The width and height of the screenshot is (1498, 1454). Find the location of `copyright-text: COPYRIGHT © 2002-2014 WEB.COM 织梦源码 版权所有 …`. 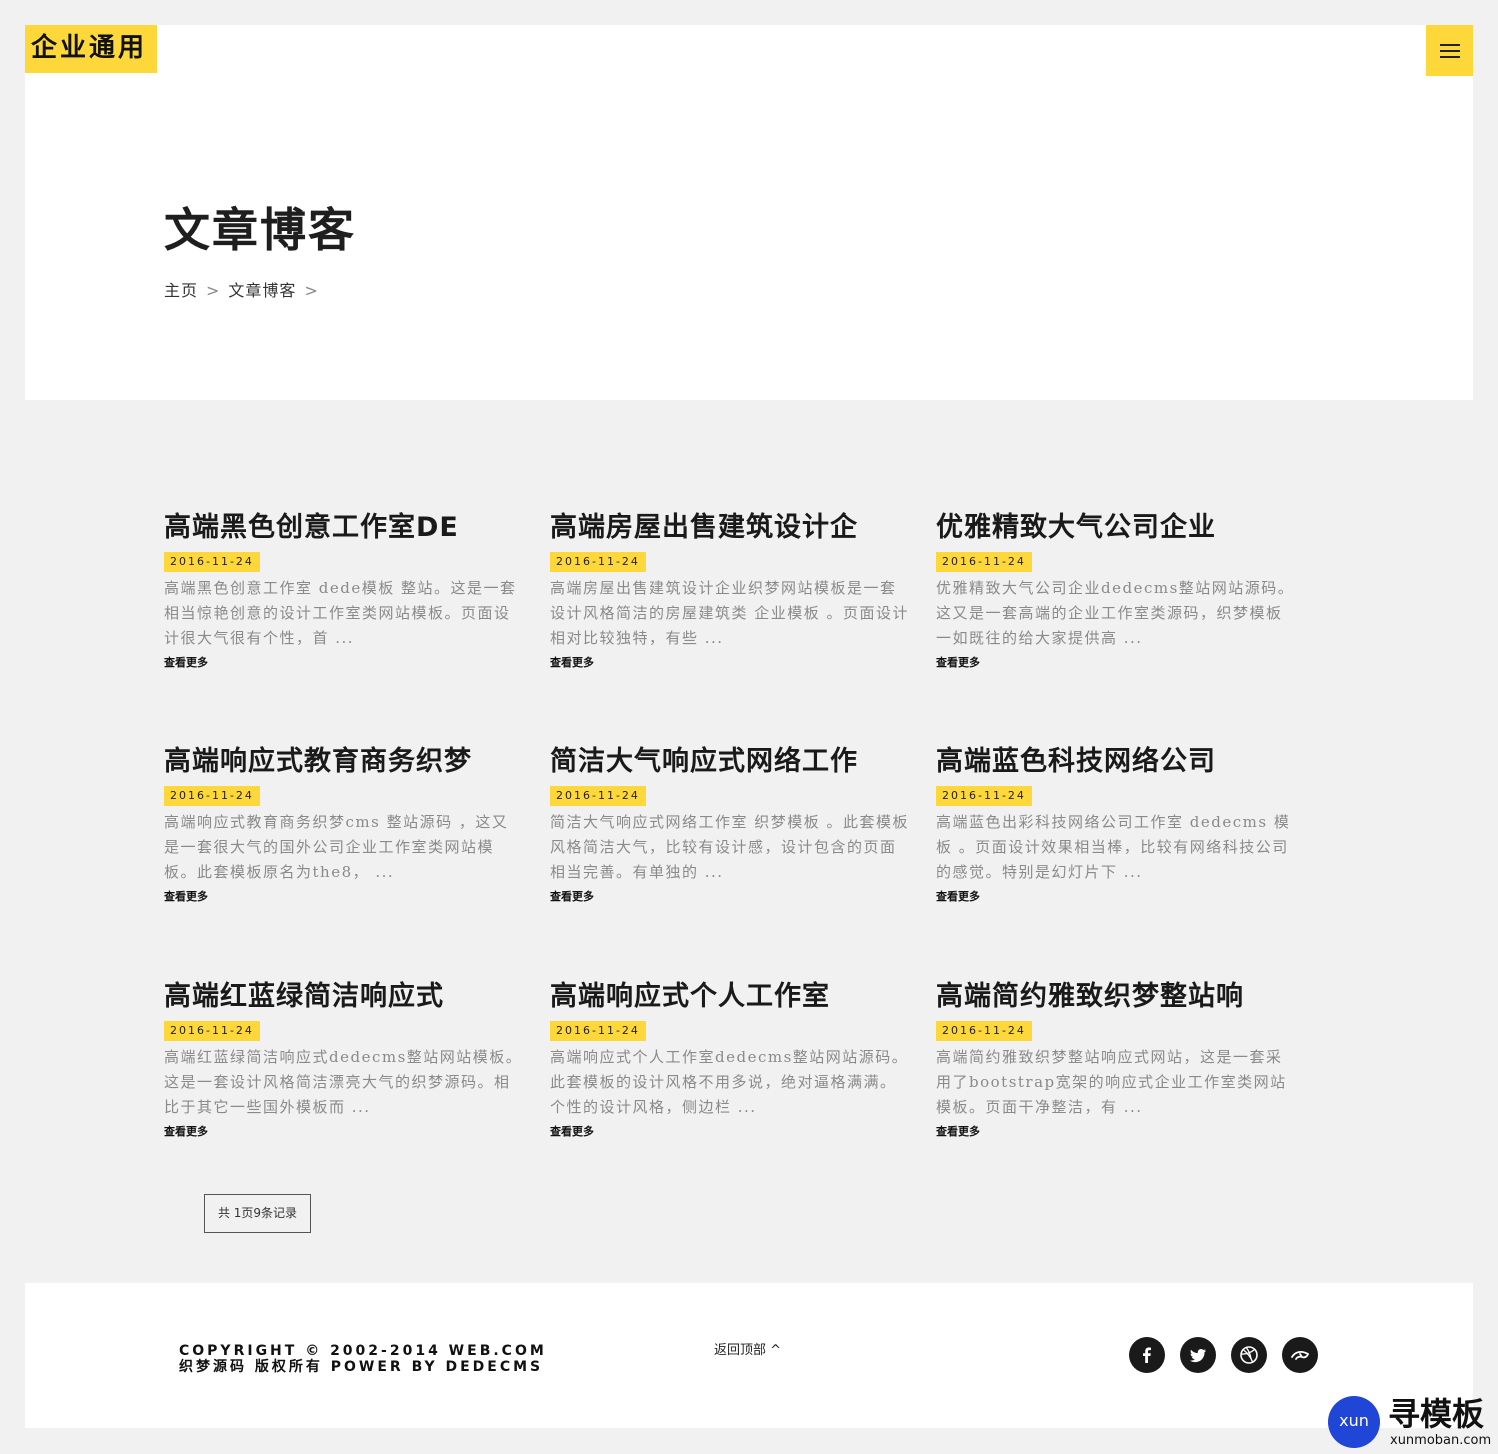

copyright-text: COPYRIGHT © 2002-2014 WEB.COM 织梦源码 版权所有 … is located at coordinates (363, 1359).